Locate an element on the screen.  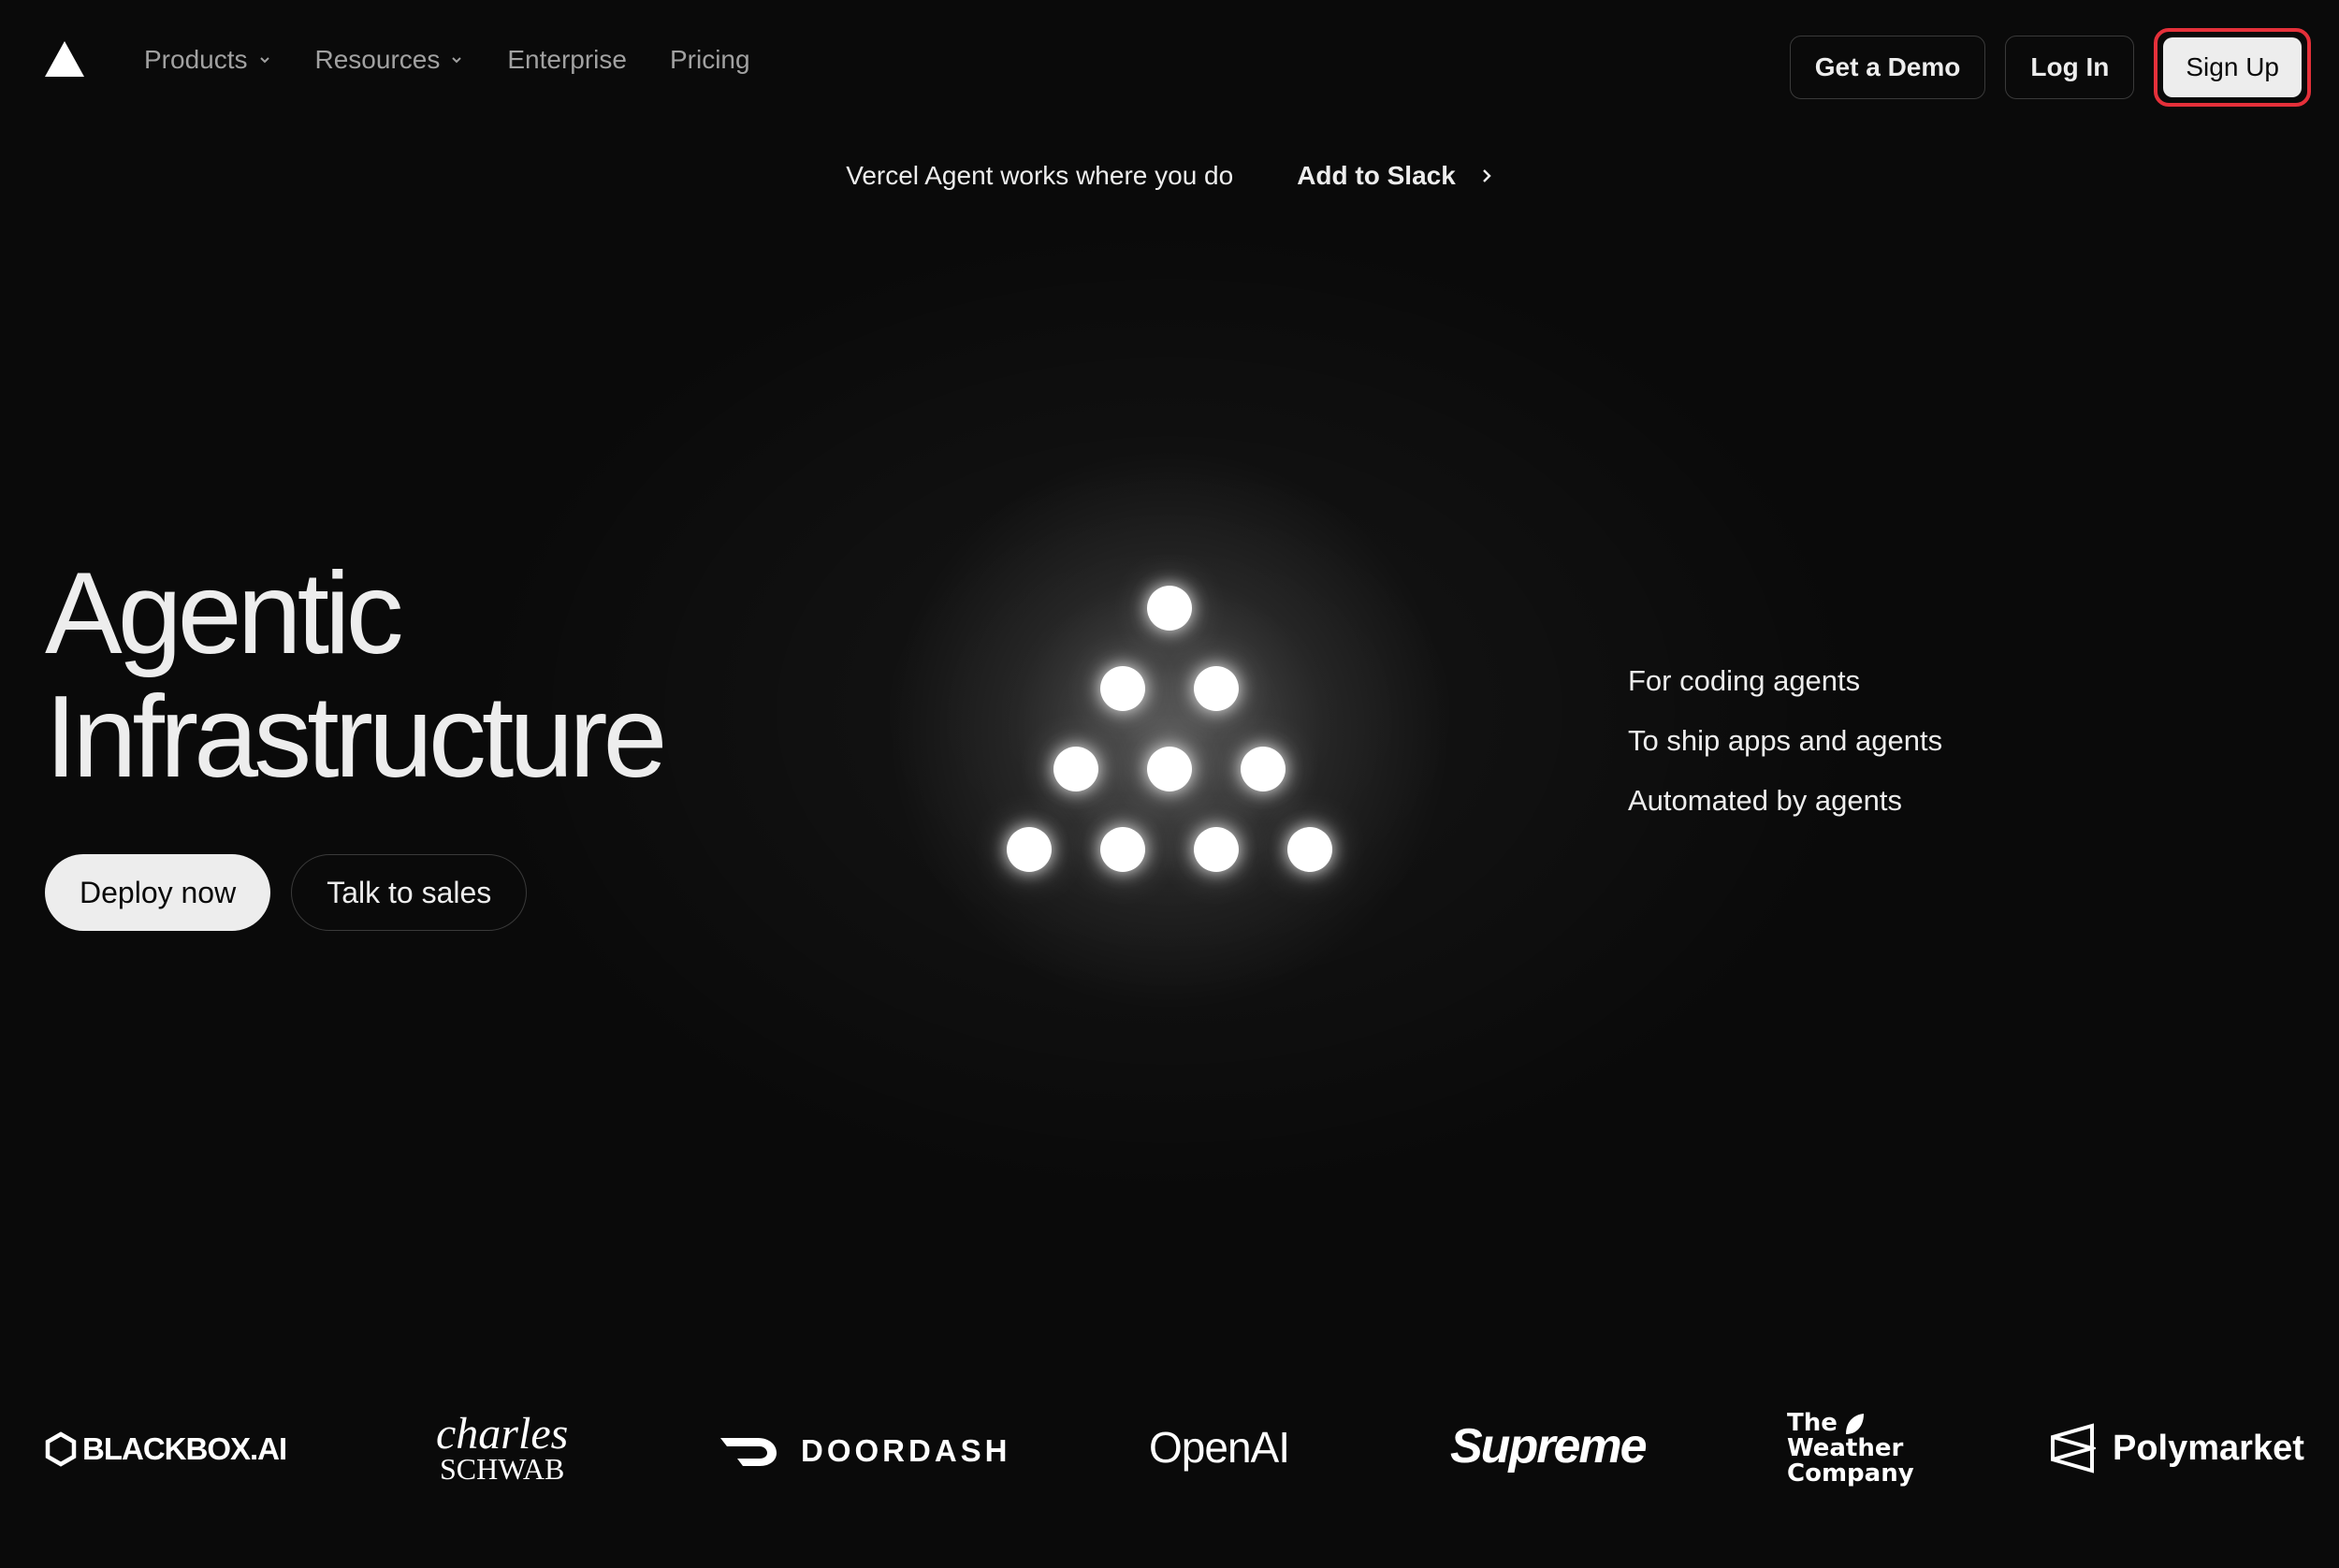
doordash-wordmark: DOORDASH is located at coordinates (906, 1450).